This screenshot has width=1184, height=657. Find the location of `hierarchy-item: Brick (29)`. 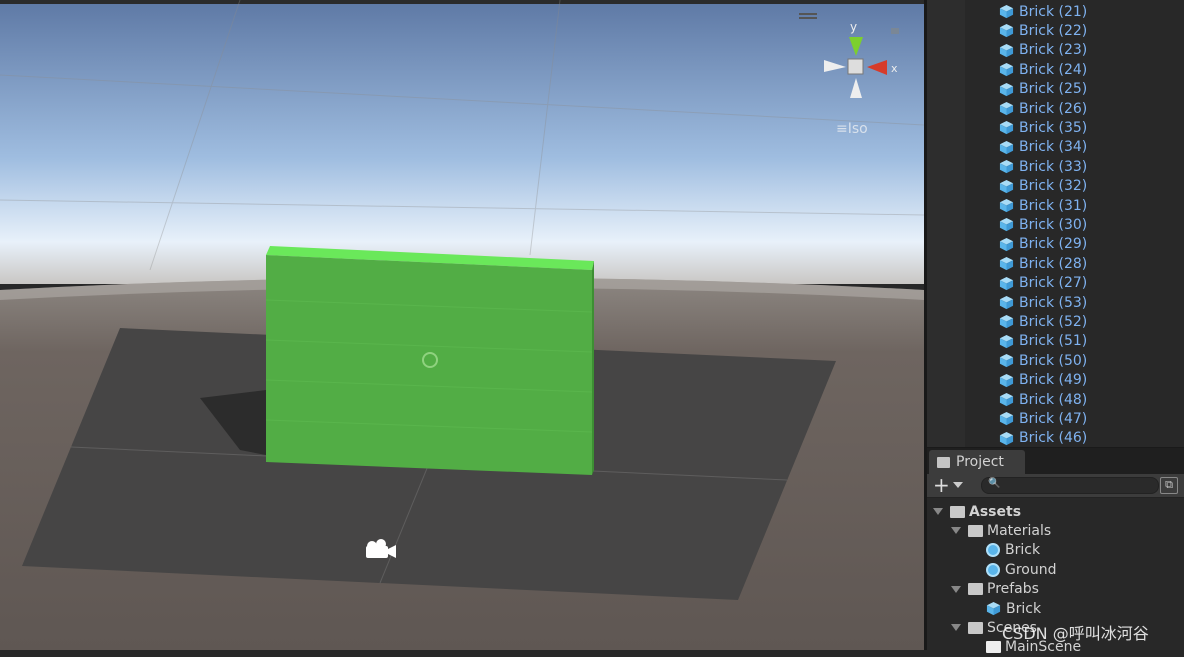

hierarchy-item: Brick (29) is located at coordinates (1043, 244).